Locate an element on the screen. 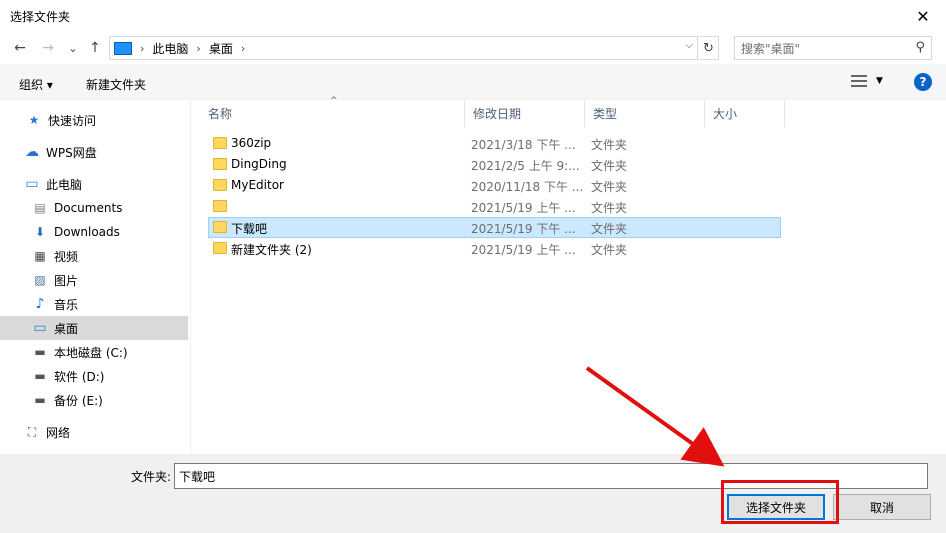  table-row: DingDing 2021/2/5 上午 9:... 文件夹 is located at coordinates (494, 164).